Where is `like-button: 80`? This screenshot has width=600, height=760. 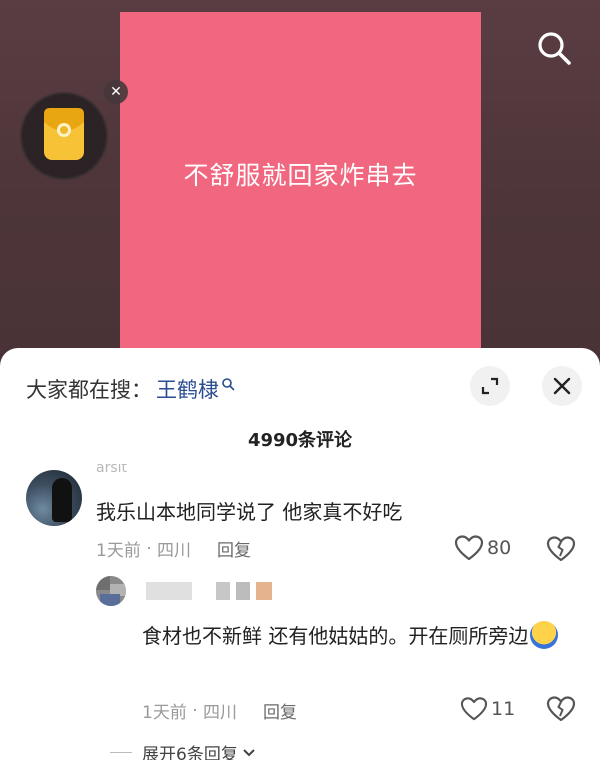
like-button: 80 is located at coordinates (482, 548).